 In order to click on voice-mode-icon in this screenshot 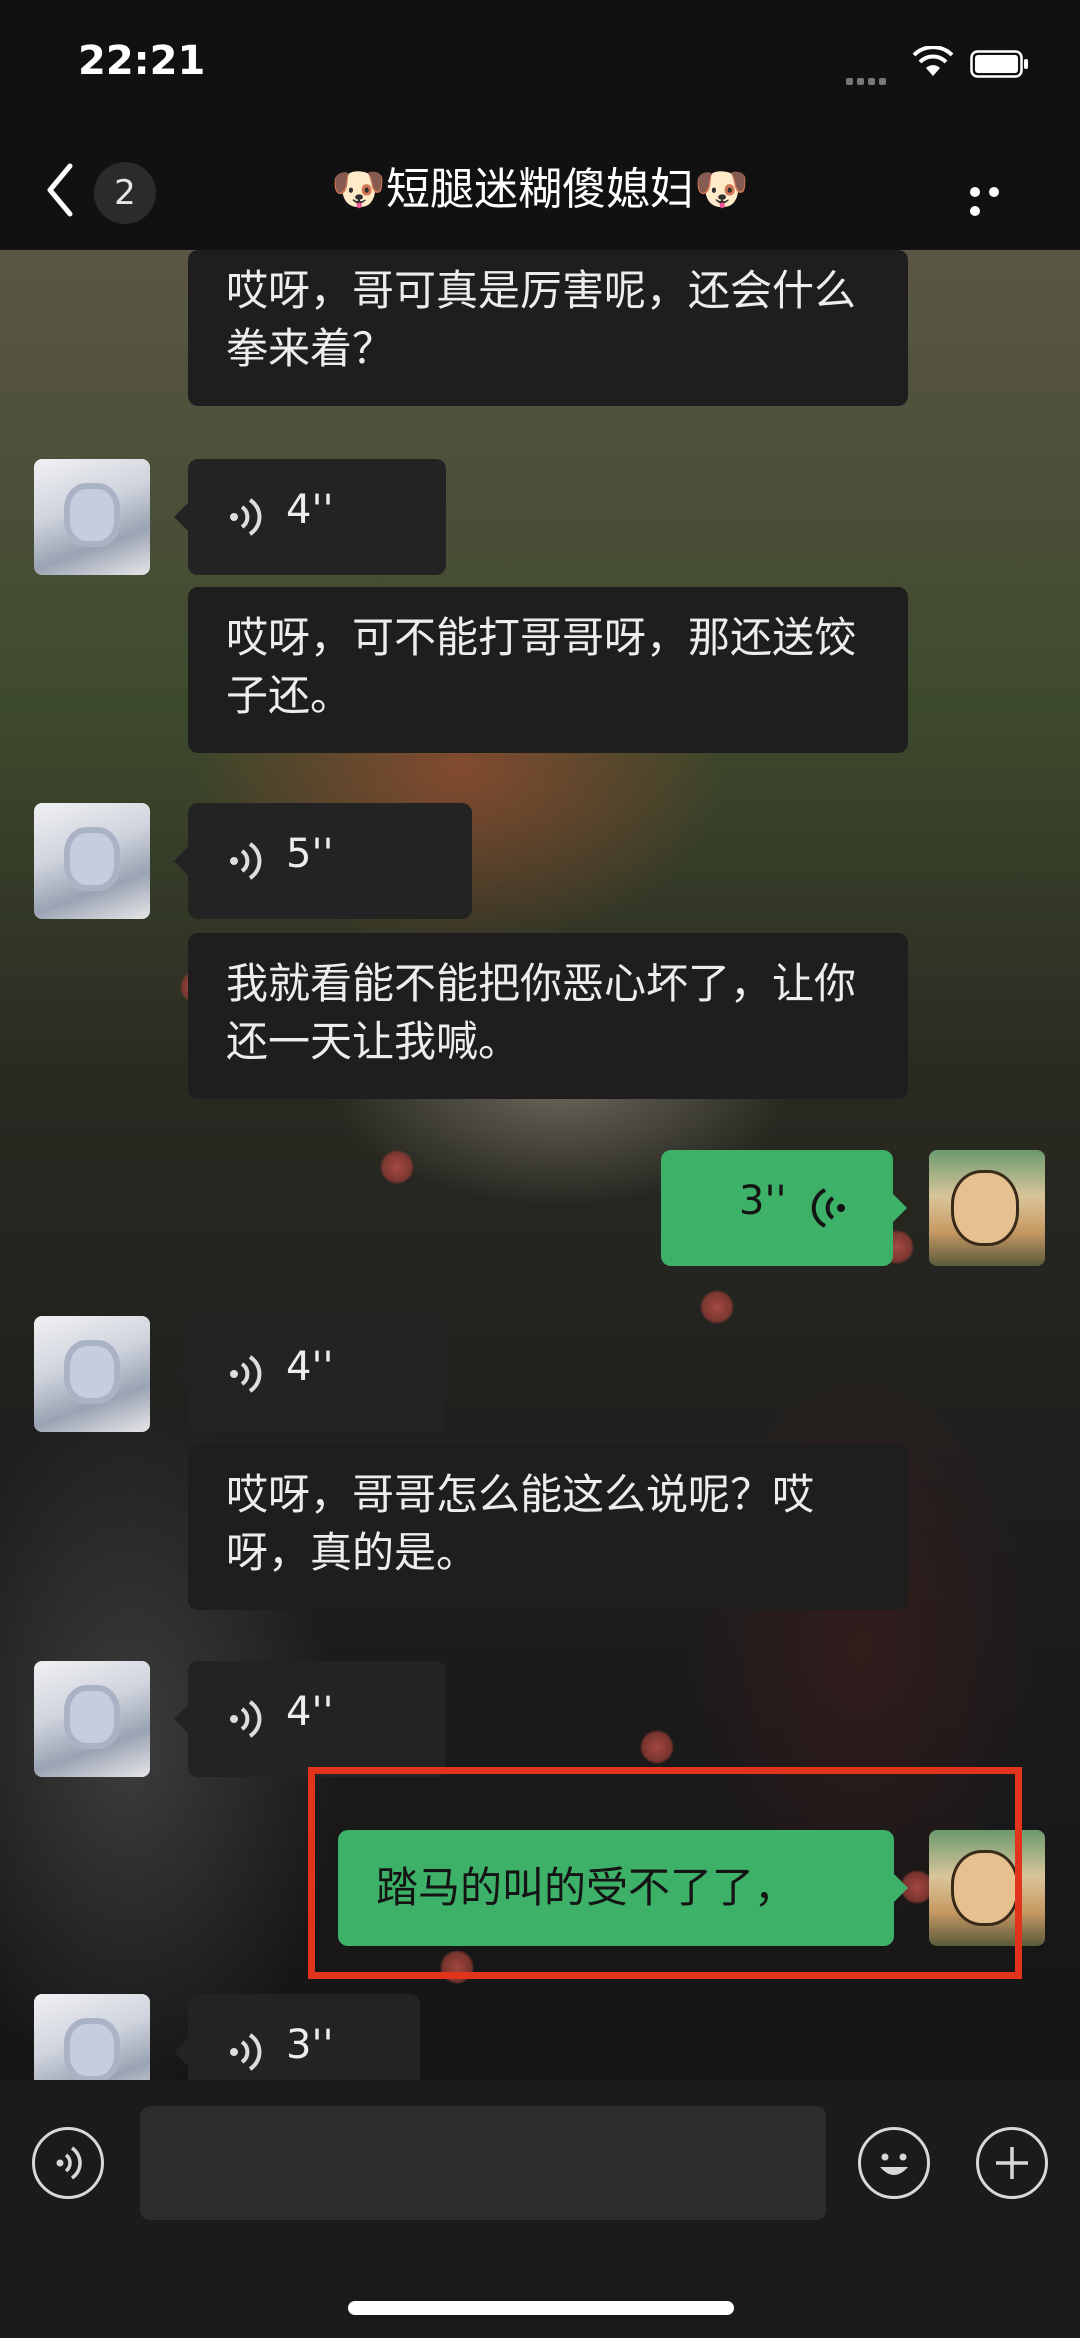, I will do `click(69, 2162)`.